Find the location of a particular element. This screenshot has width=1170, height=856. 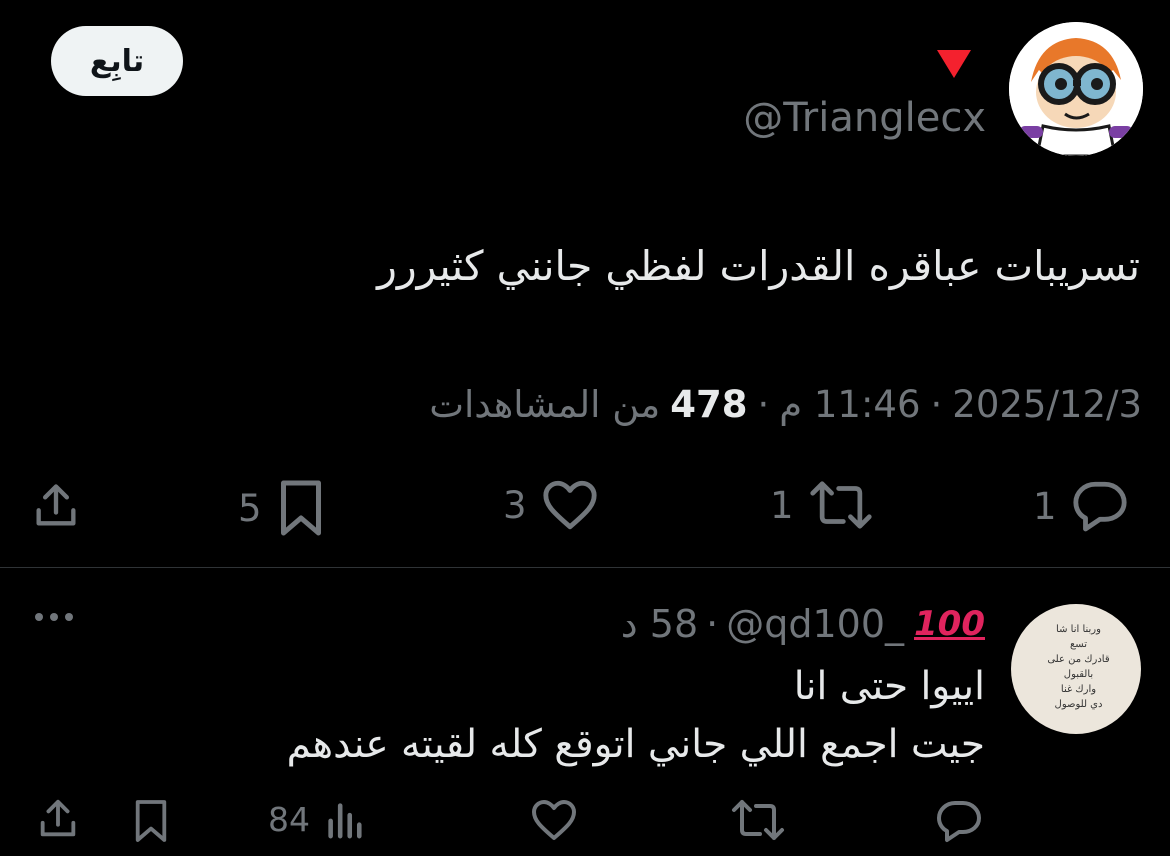

bookmark-count: 5 is located at coordinates (250, 508).